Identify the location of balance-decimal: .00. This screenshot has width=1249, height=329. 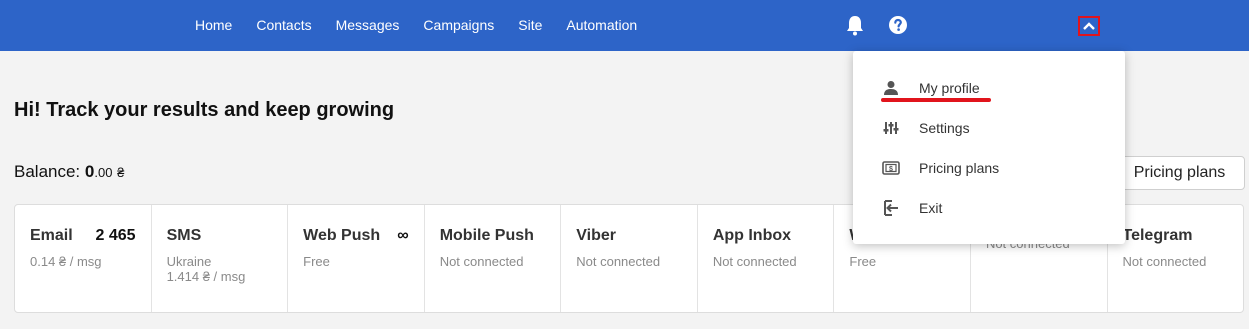
(103, 172).